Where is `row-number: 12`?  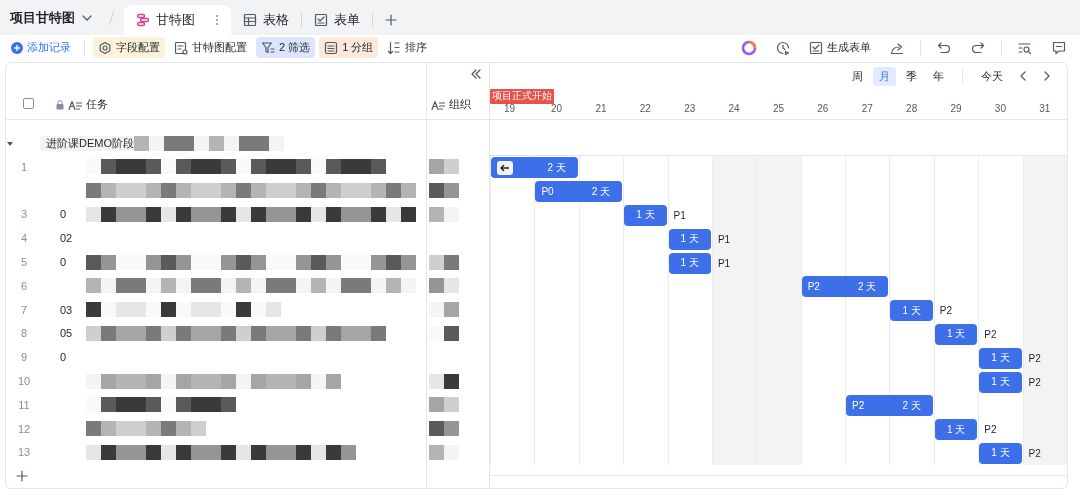
row-number: 12 is located at coordinates (24, 428).